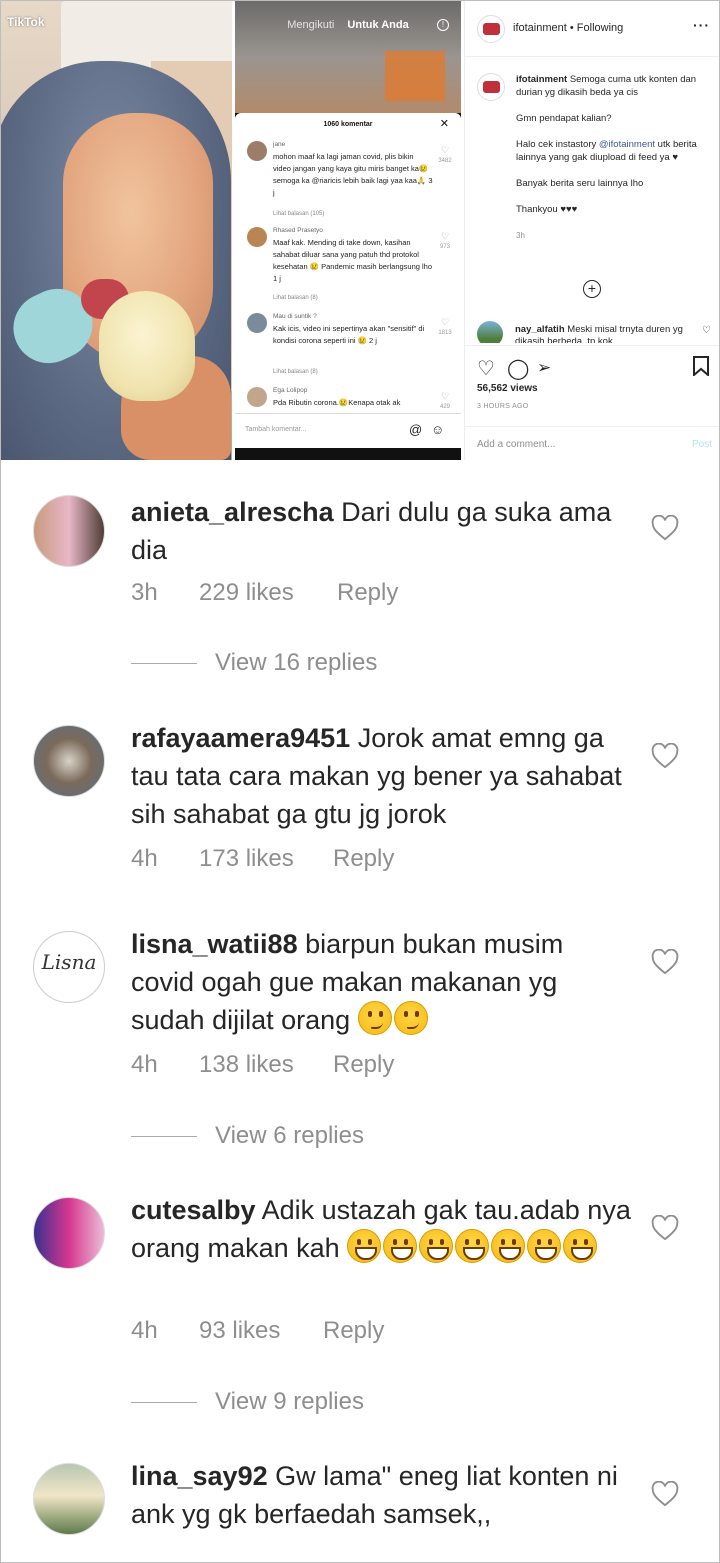  Describe the element at coordinates (69, 962) in the screenshot. I see `avatar-logo-text: Lisna` at that location.